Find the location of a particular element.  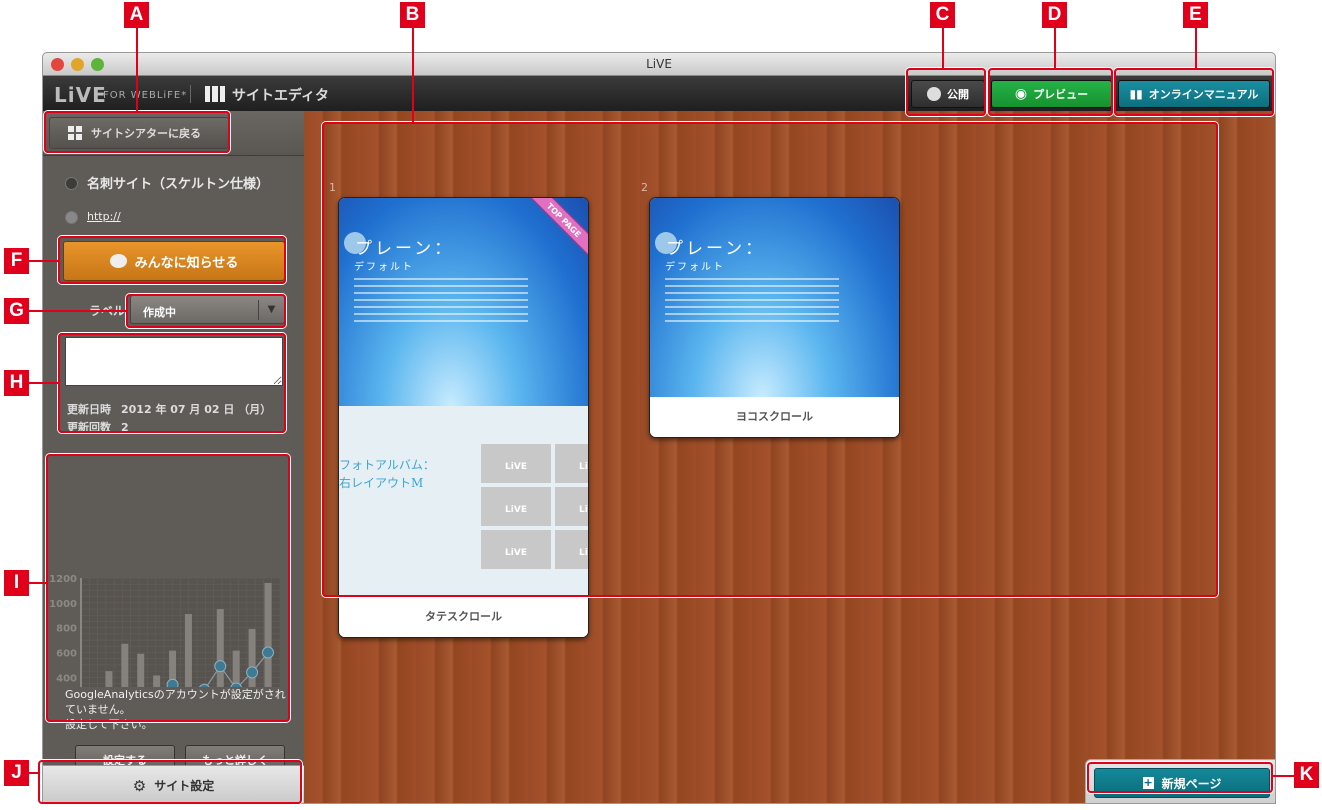

preview-button: ◉ プレビュー is located at coordinates (1051, 94).